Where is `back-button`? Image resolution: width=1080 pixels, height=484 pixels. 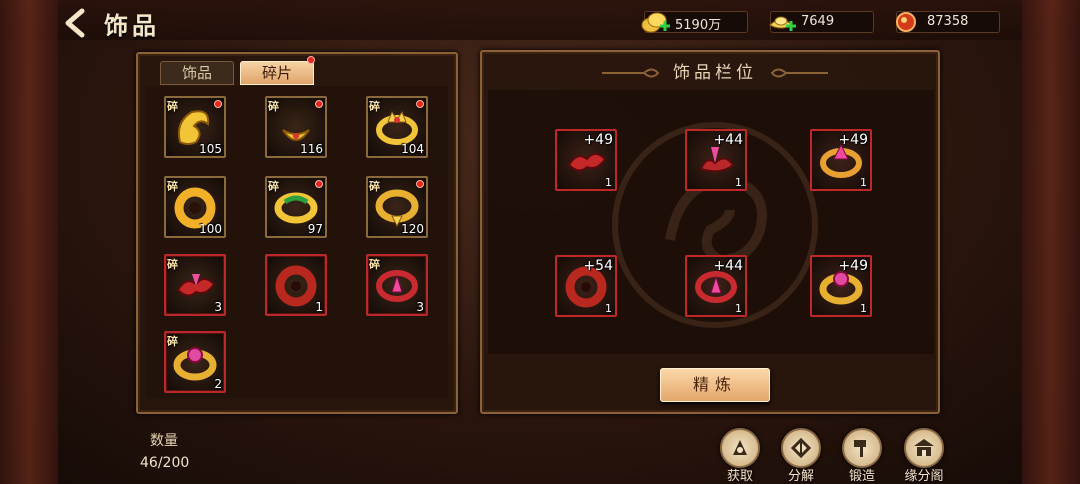
back-button is located at coordinates (75, 23).